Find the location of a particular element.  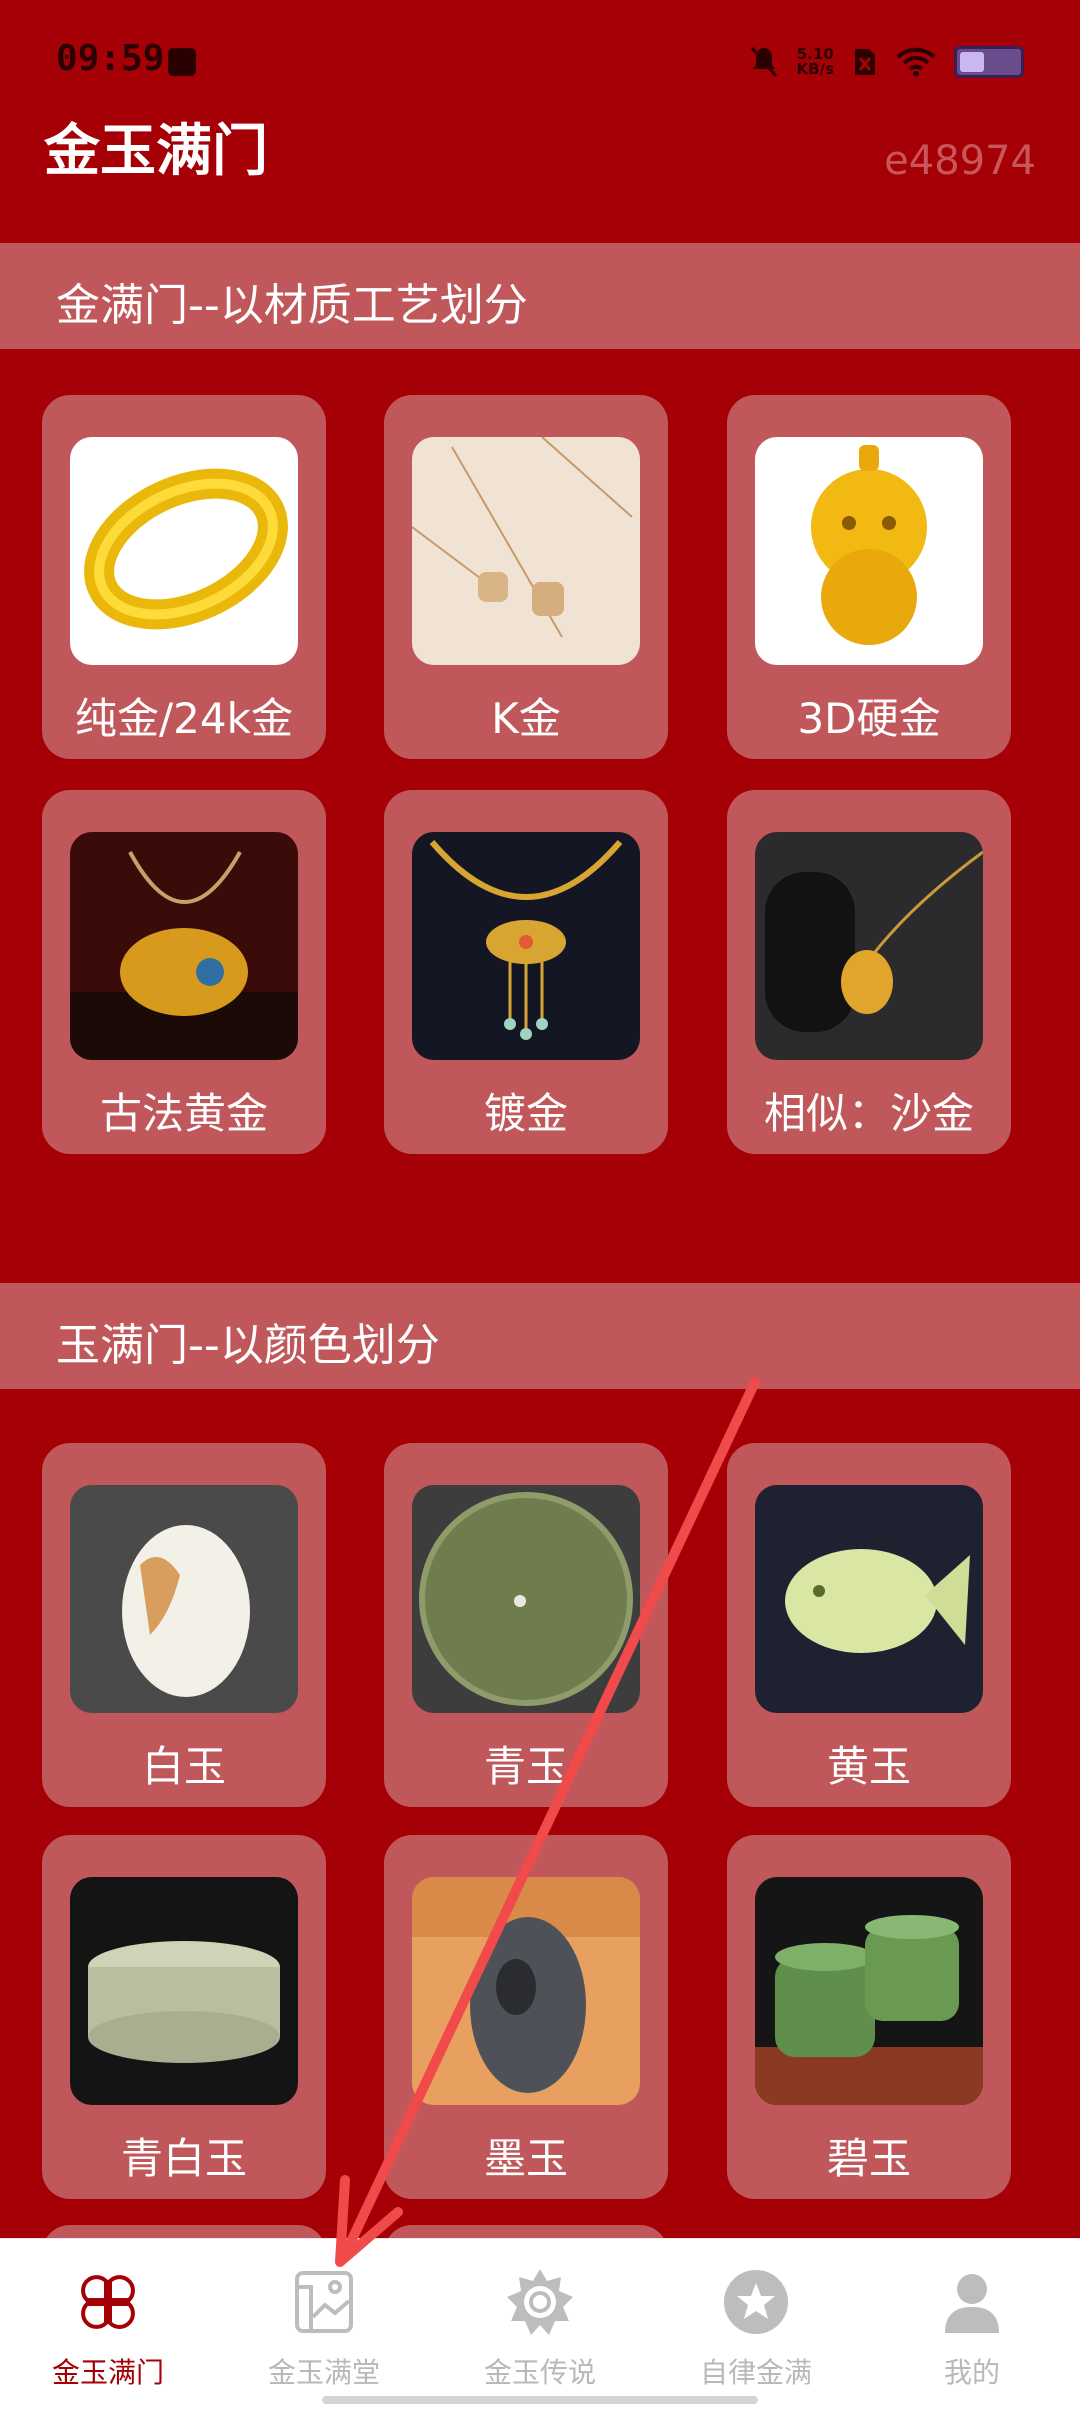

status-bar: 09:59 5.10 KB/s is located at coordinates (540, 60).